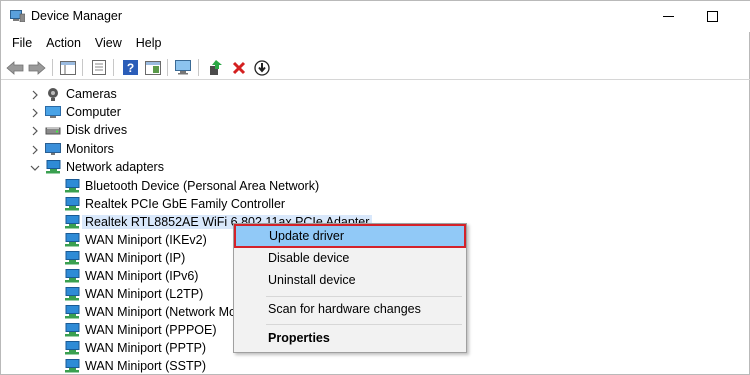 The height and width of the screenshot is (375, 750). I want to click on help-icon: ?, so click(130, 67).